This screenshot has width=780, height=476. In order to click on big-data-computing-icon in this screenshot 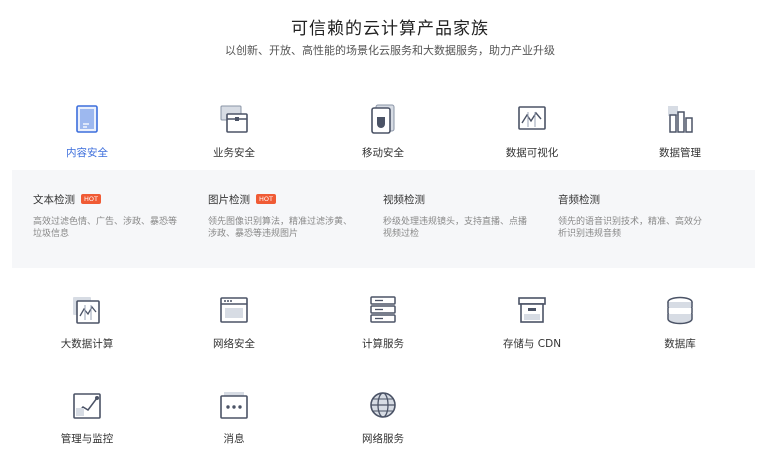, I will do `click(86, 310)`.